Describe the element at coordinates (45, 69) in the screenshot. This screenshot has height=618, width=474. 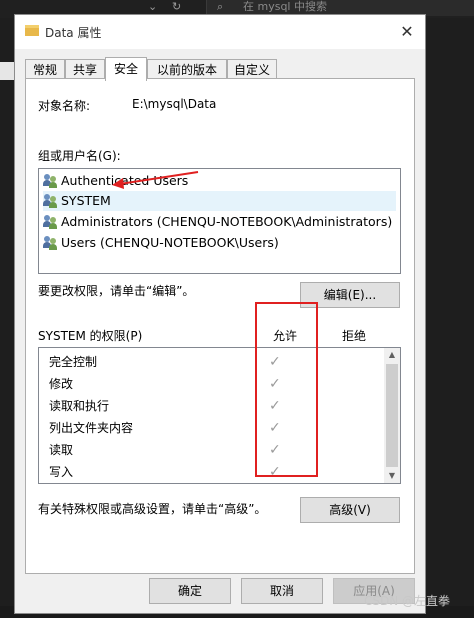
I see `tab-general: 常规` at that location.